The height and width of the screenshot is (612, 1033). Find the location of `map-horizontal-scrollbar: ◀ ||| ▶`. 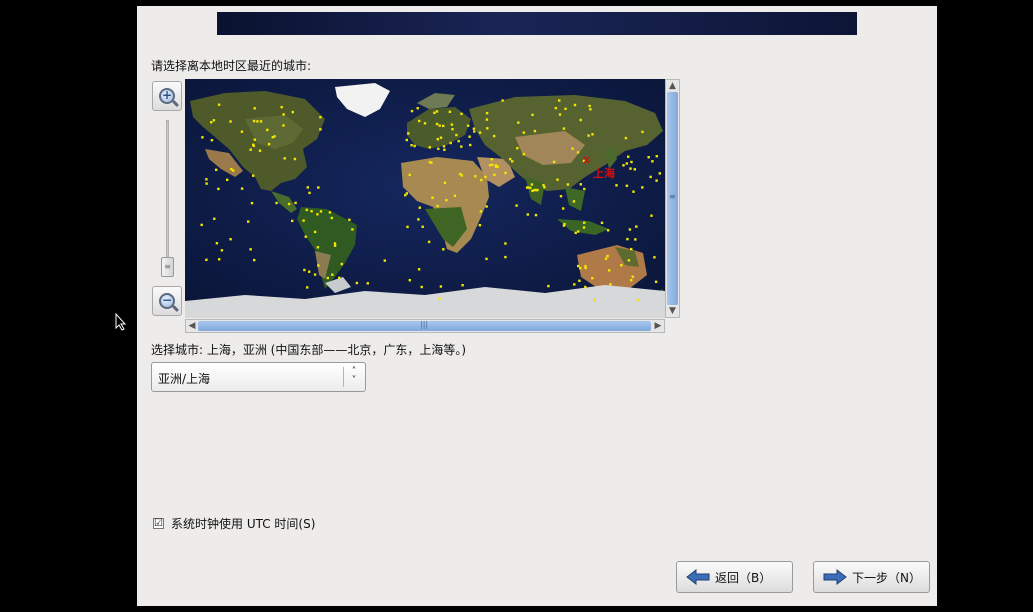

map-horizontal-scrollbar: ◀ ||| ▶ is located at coordinates (425, 326).